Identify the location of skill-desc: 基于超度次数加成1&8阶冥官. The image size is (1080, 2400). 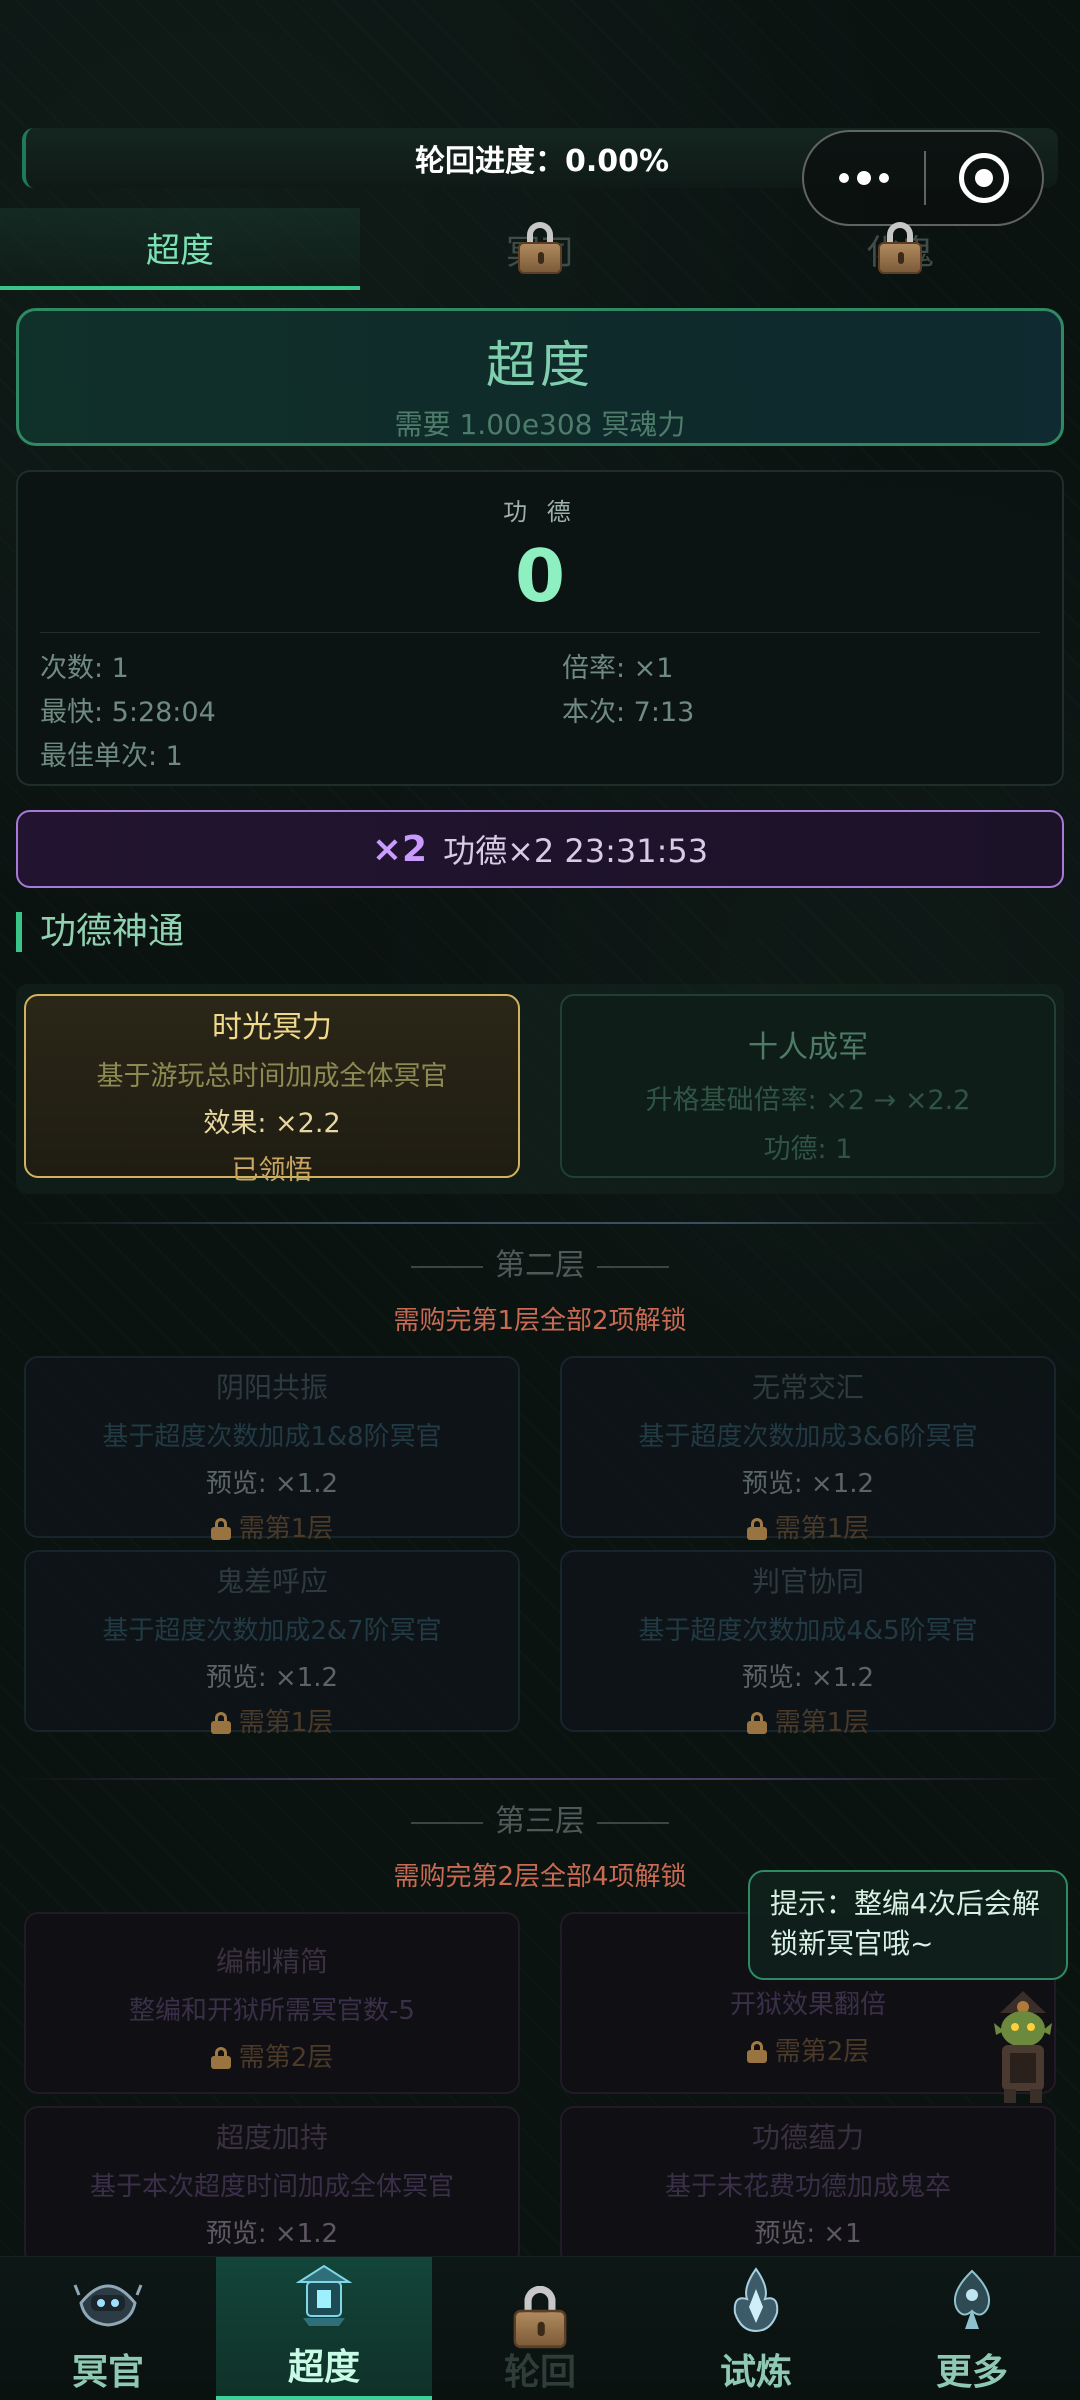
(272, 1437).